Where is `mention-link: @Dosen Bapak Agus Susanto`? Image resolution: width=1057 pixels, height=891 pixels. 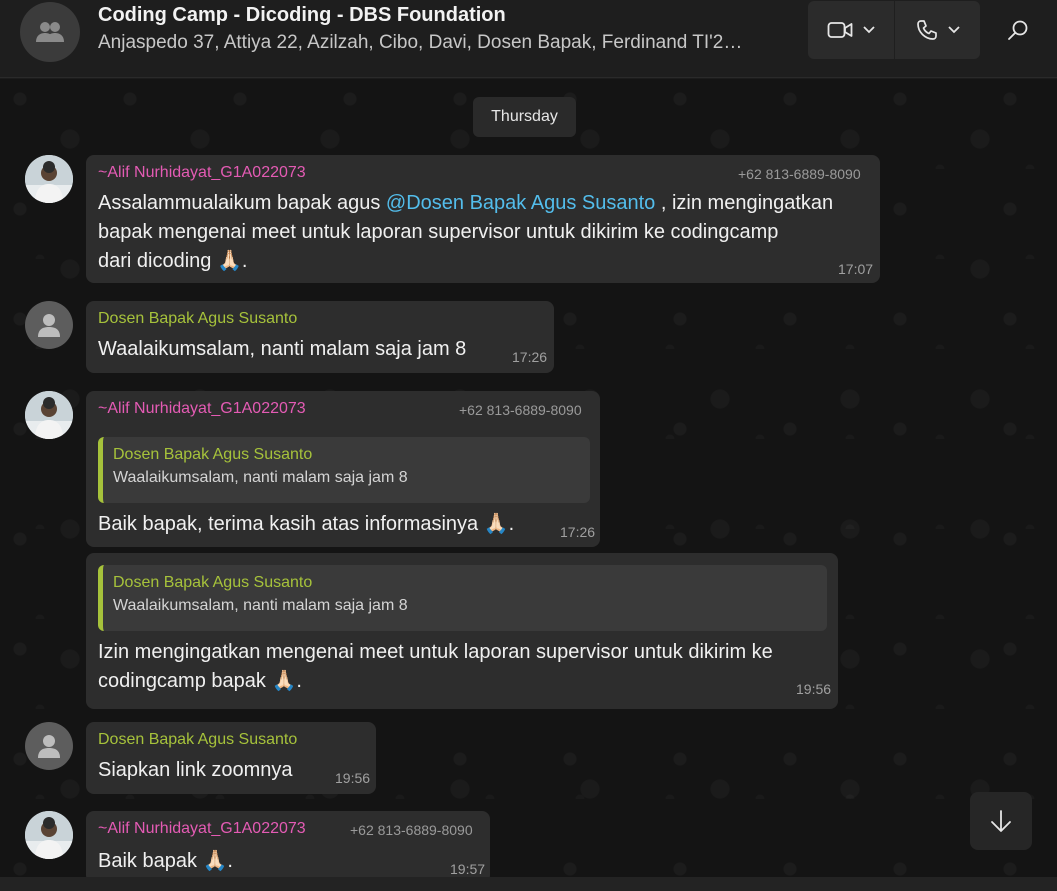
mention-link: @Dosen Bapak Agus Susanto is located at coordinates (520, 203).